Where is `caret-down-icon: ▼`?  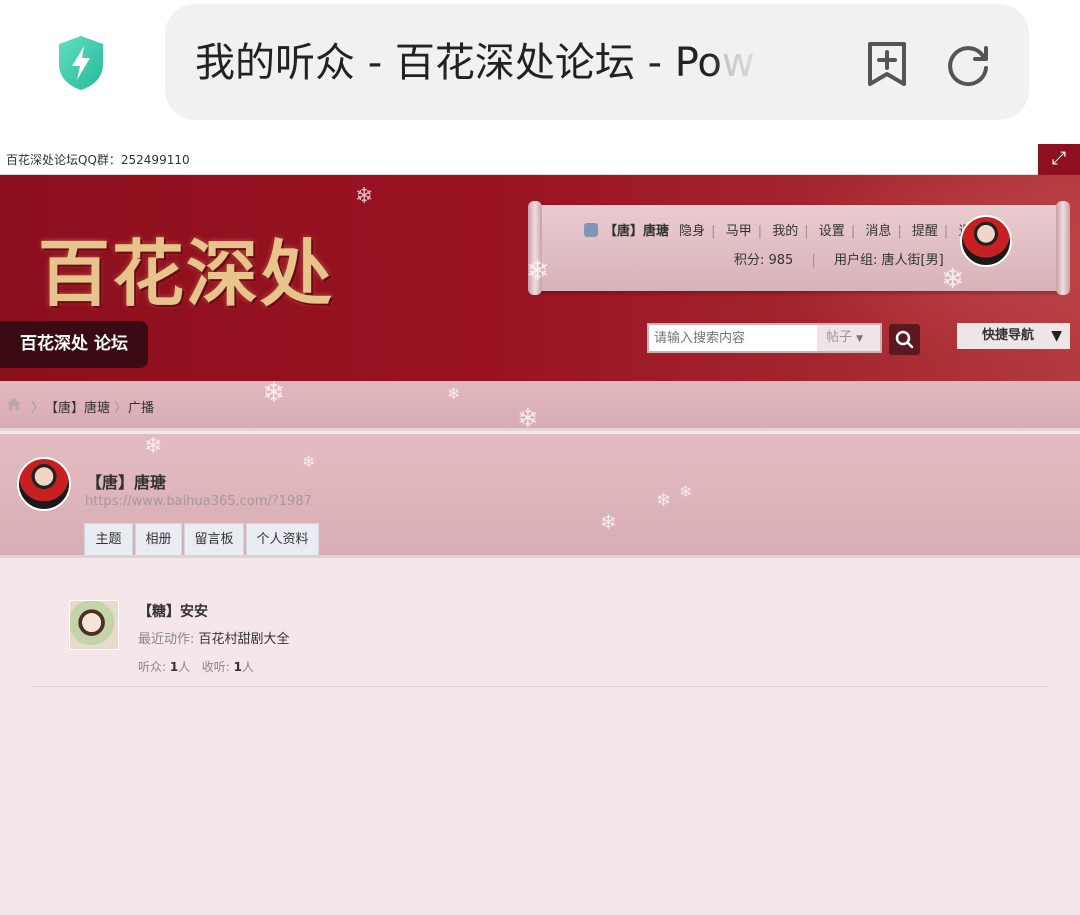 caret-down-icon: ▼ is located at coordinates (1056, 336).